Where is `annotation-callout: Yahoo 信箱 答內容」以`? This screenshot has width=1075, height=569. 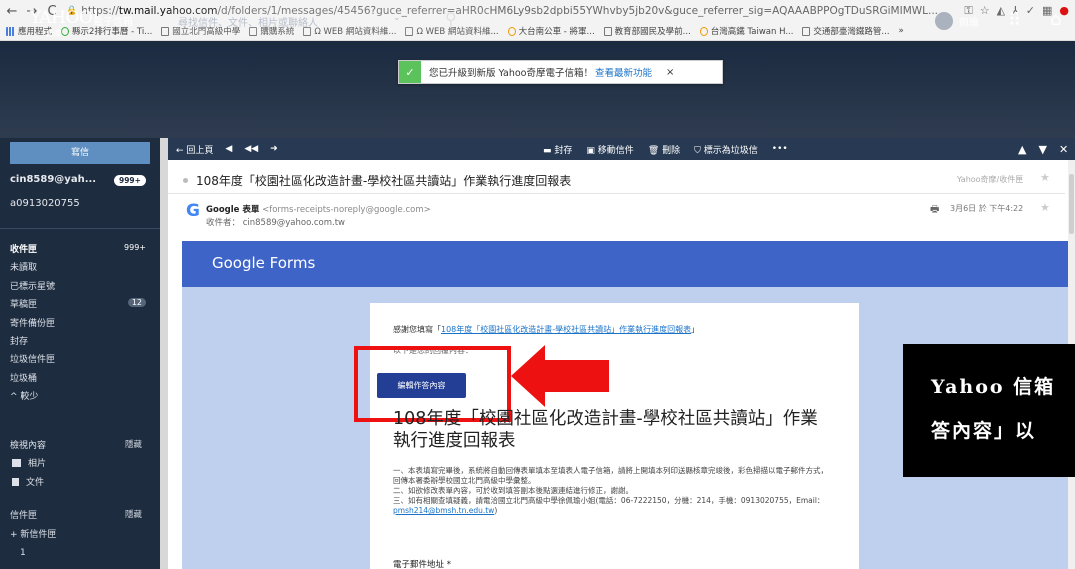 annotation-callout: Yahoo 信箱 答內容」以 is located at coordinates (989, 410).